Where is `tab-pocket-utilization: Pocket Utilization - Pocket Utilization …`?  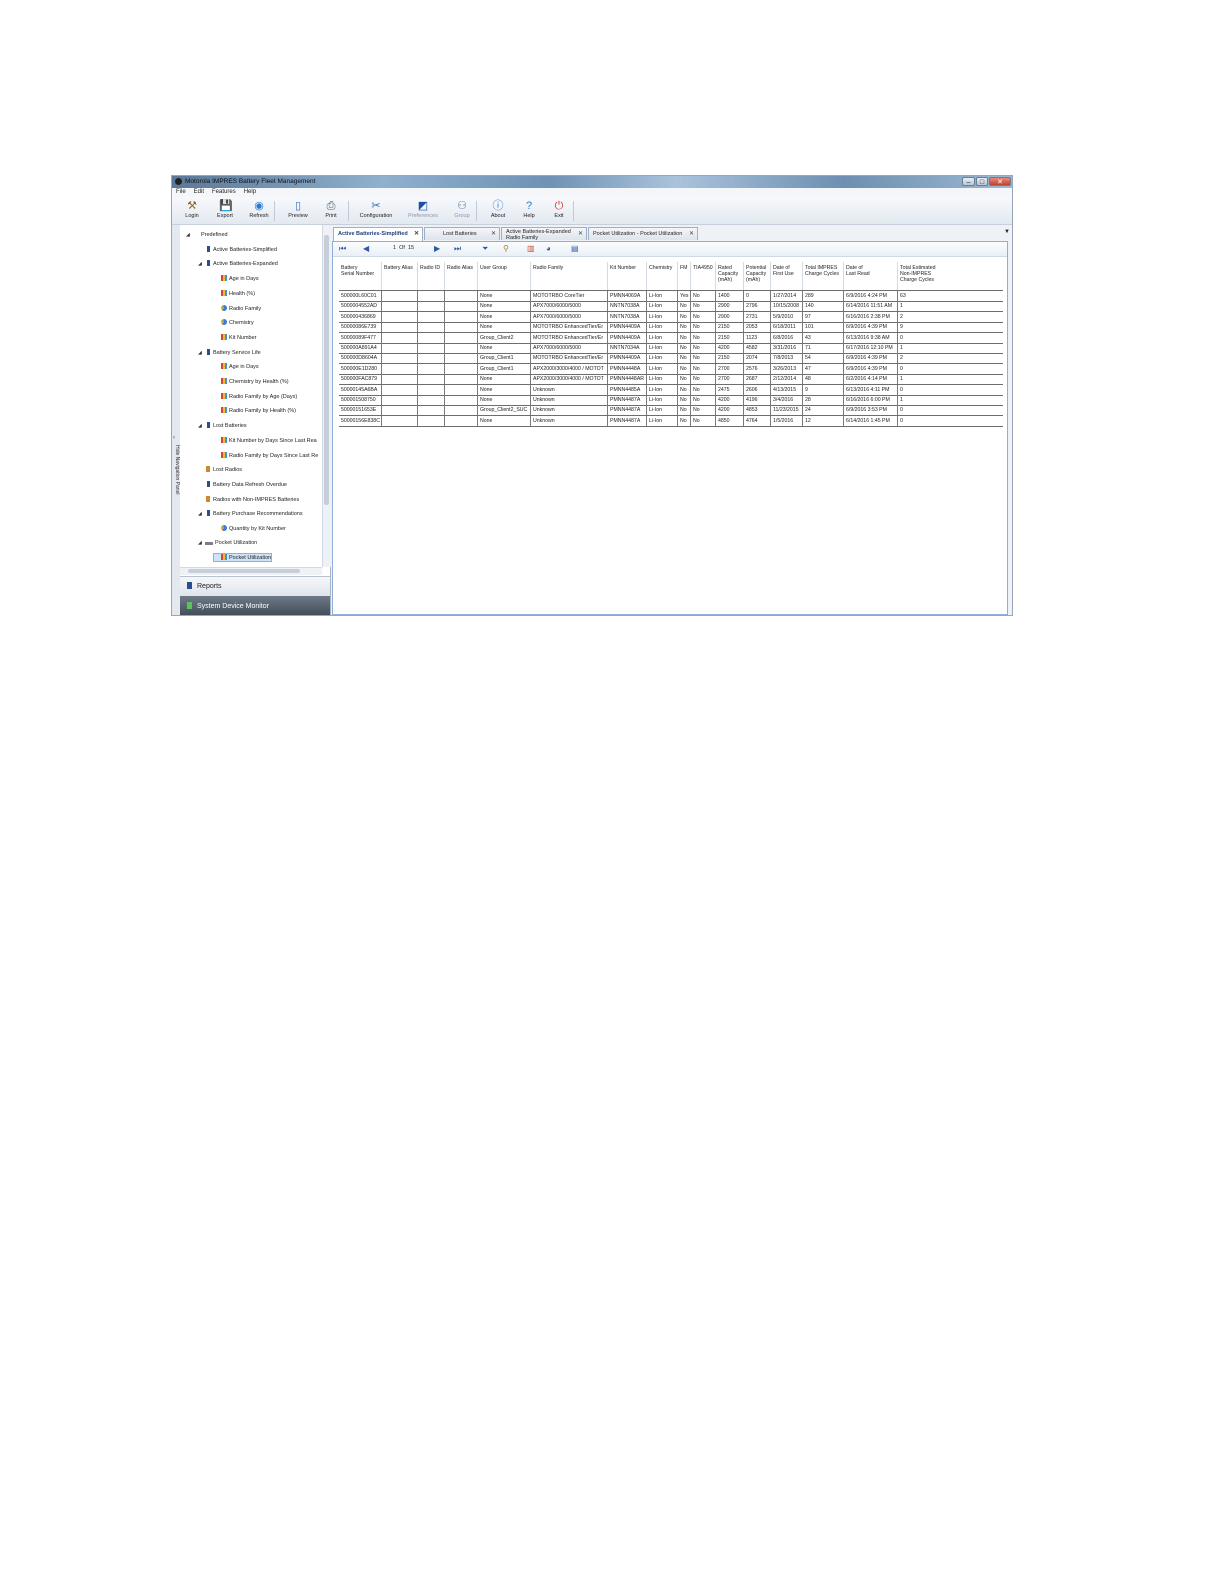 tab-pocket-utilization: Pocket Utilization - Pocket Utilization … is located at coordinates (643, 233).